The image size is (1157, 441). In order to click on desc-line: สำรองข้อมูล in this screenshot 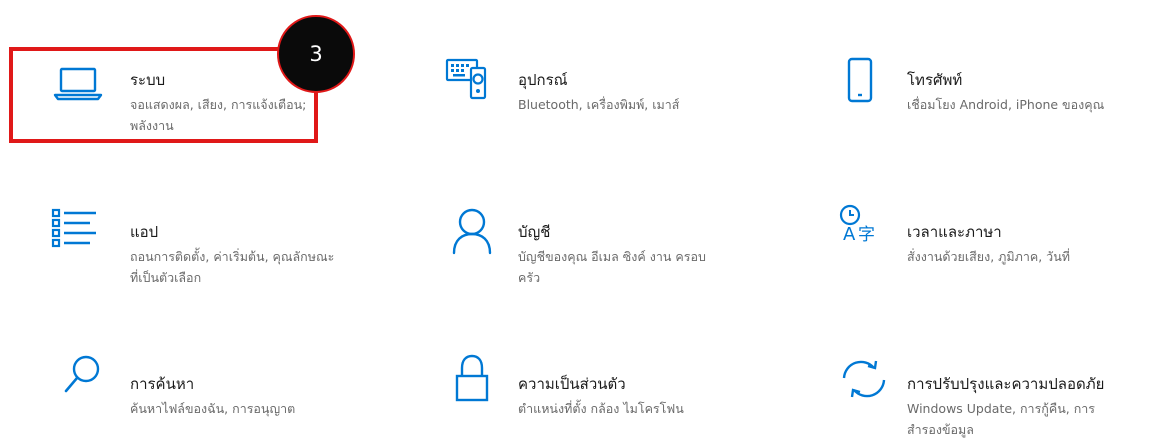, I will do `click(940, 429)`.